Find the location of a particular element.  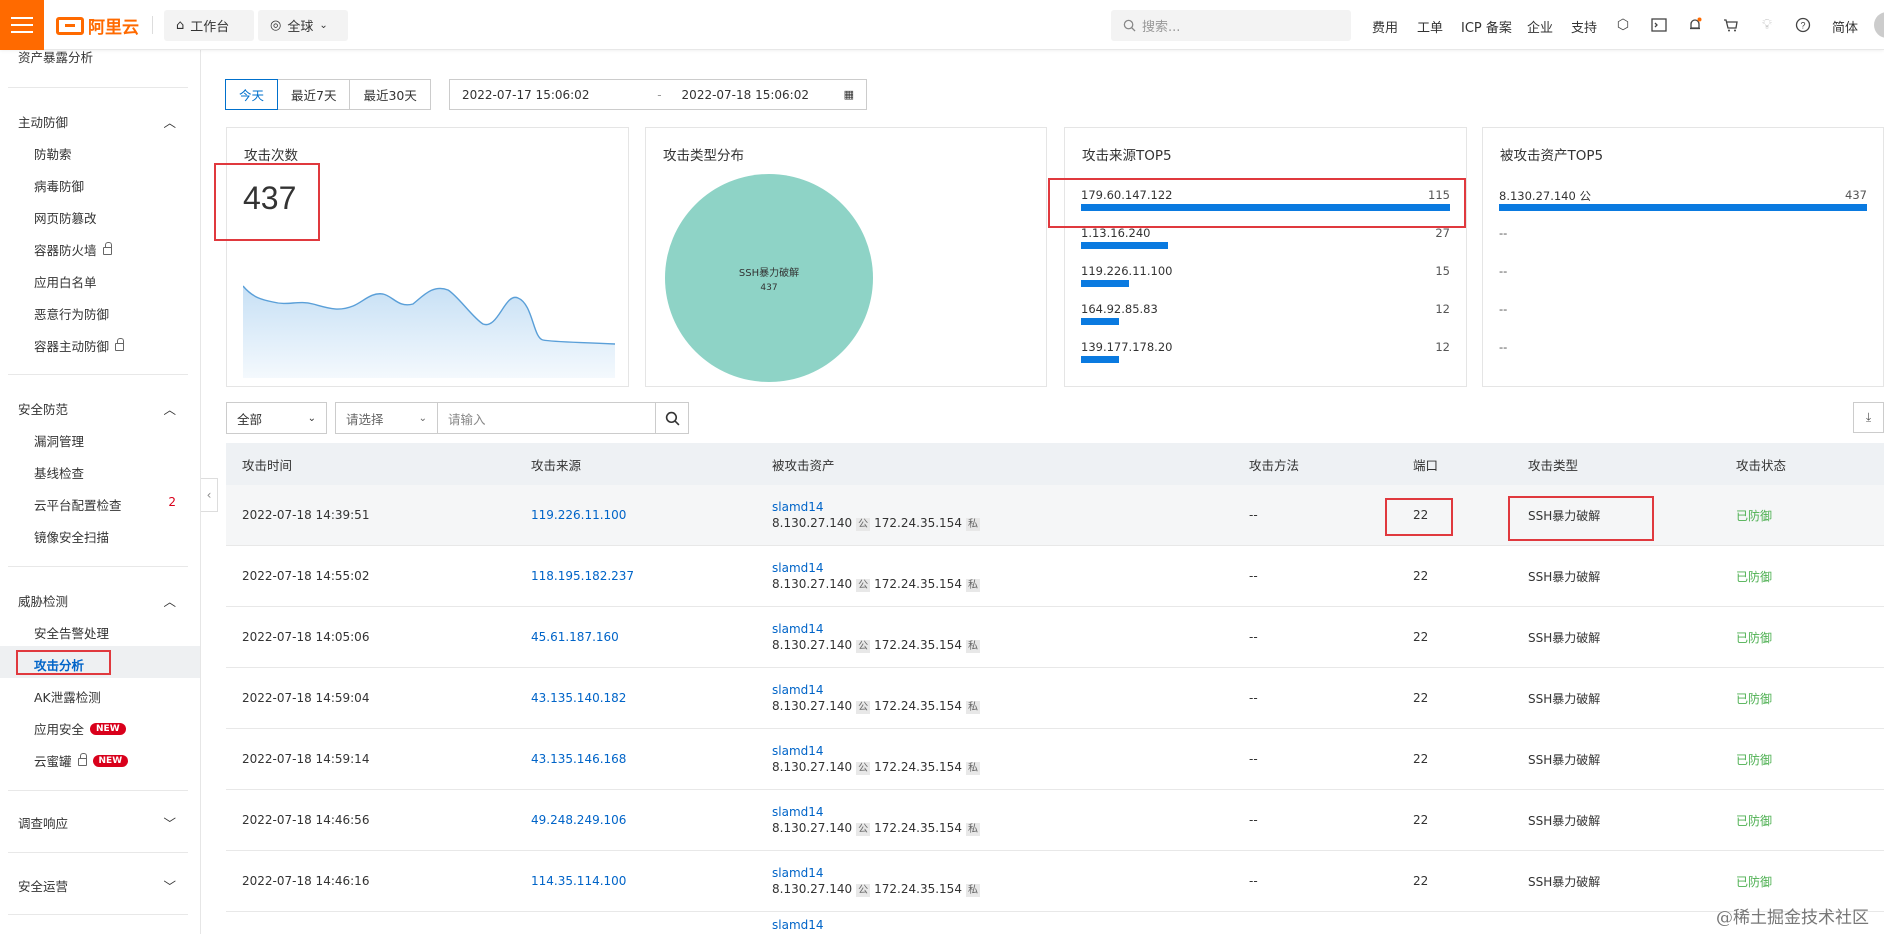

sidebar-item-malicious-behavior: 恶意行为防御 is located at coordinates (71, 313).